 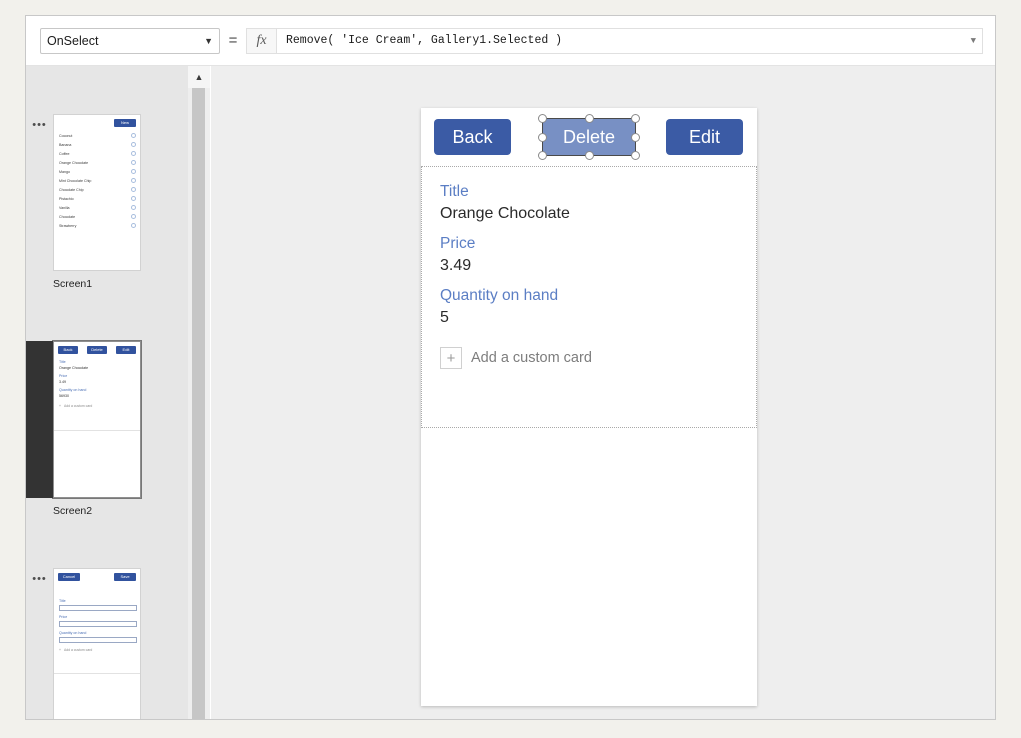 What do you see at coordinates (542, 118) in the screenshot?
I see `resize-handle-top-left` at bounding box center [542, 118].